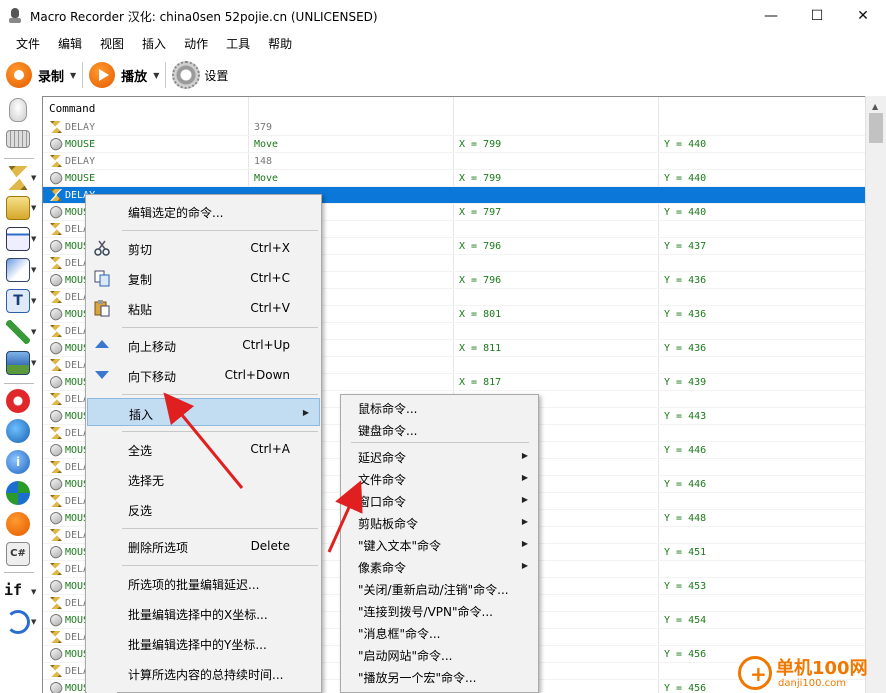 Image resolution: width=886 pixels, height=693 pixels. Describe the element at coordinates (18, 462) in the screenshot. I see `info-icon: i` at that location.